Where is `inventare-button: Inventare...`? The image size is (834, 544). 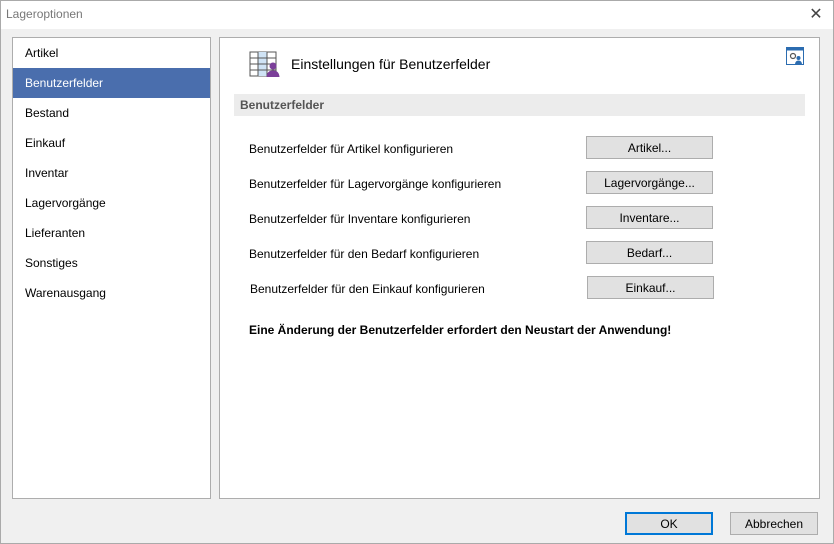
inventare-button: Inventare... is located at coordinates (649, 217).